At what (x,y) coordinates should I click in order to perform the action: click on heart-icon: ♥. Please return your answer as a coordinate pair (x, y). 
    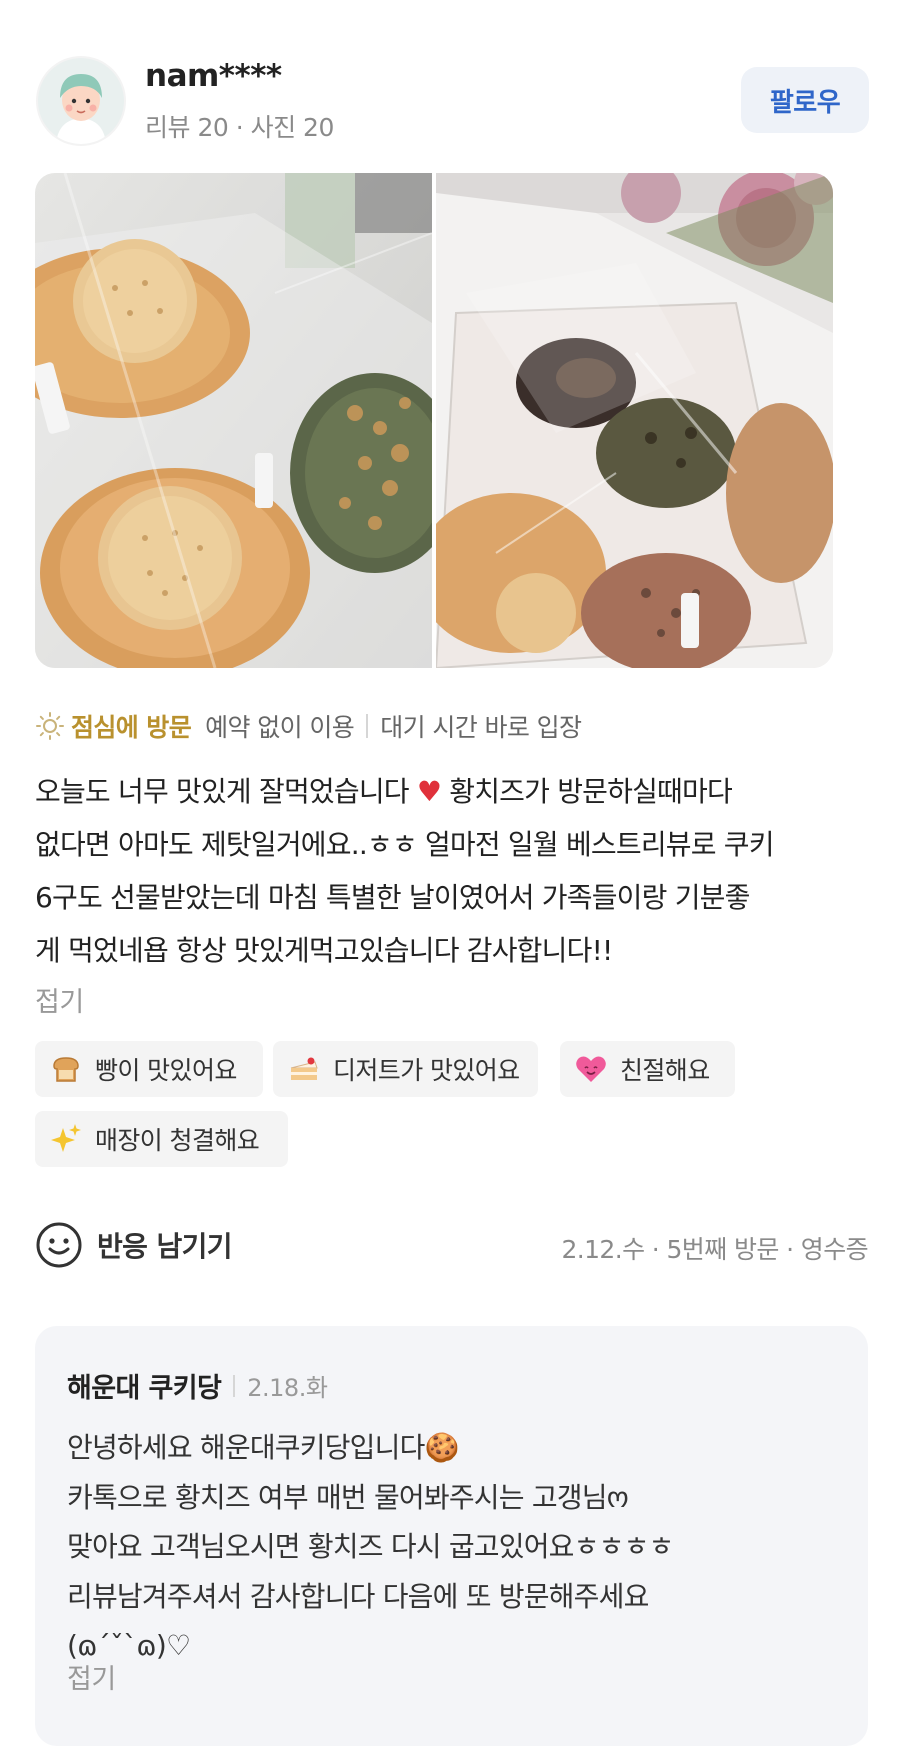
    Looking at the image, I should click on (429, 791).